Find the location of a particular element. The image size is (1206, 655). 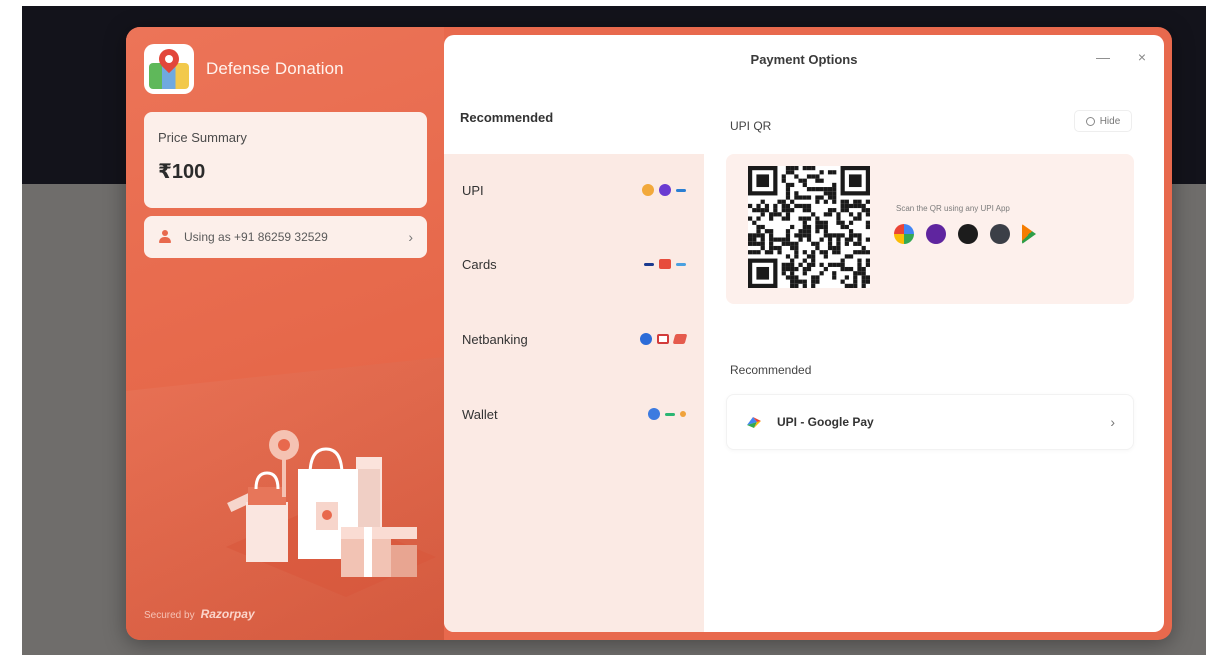

upi-apps is located at coordinates (965, 234).